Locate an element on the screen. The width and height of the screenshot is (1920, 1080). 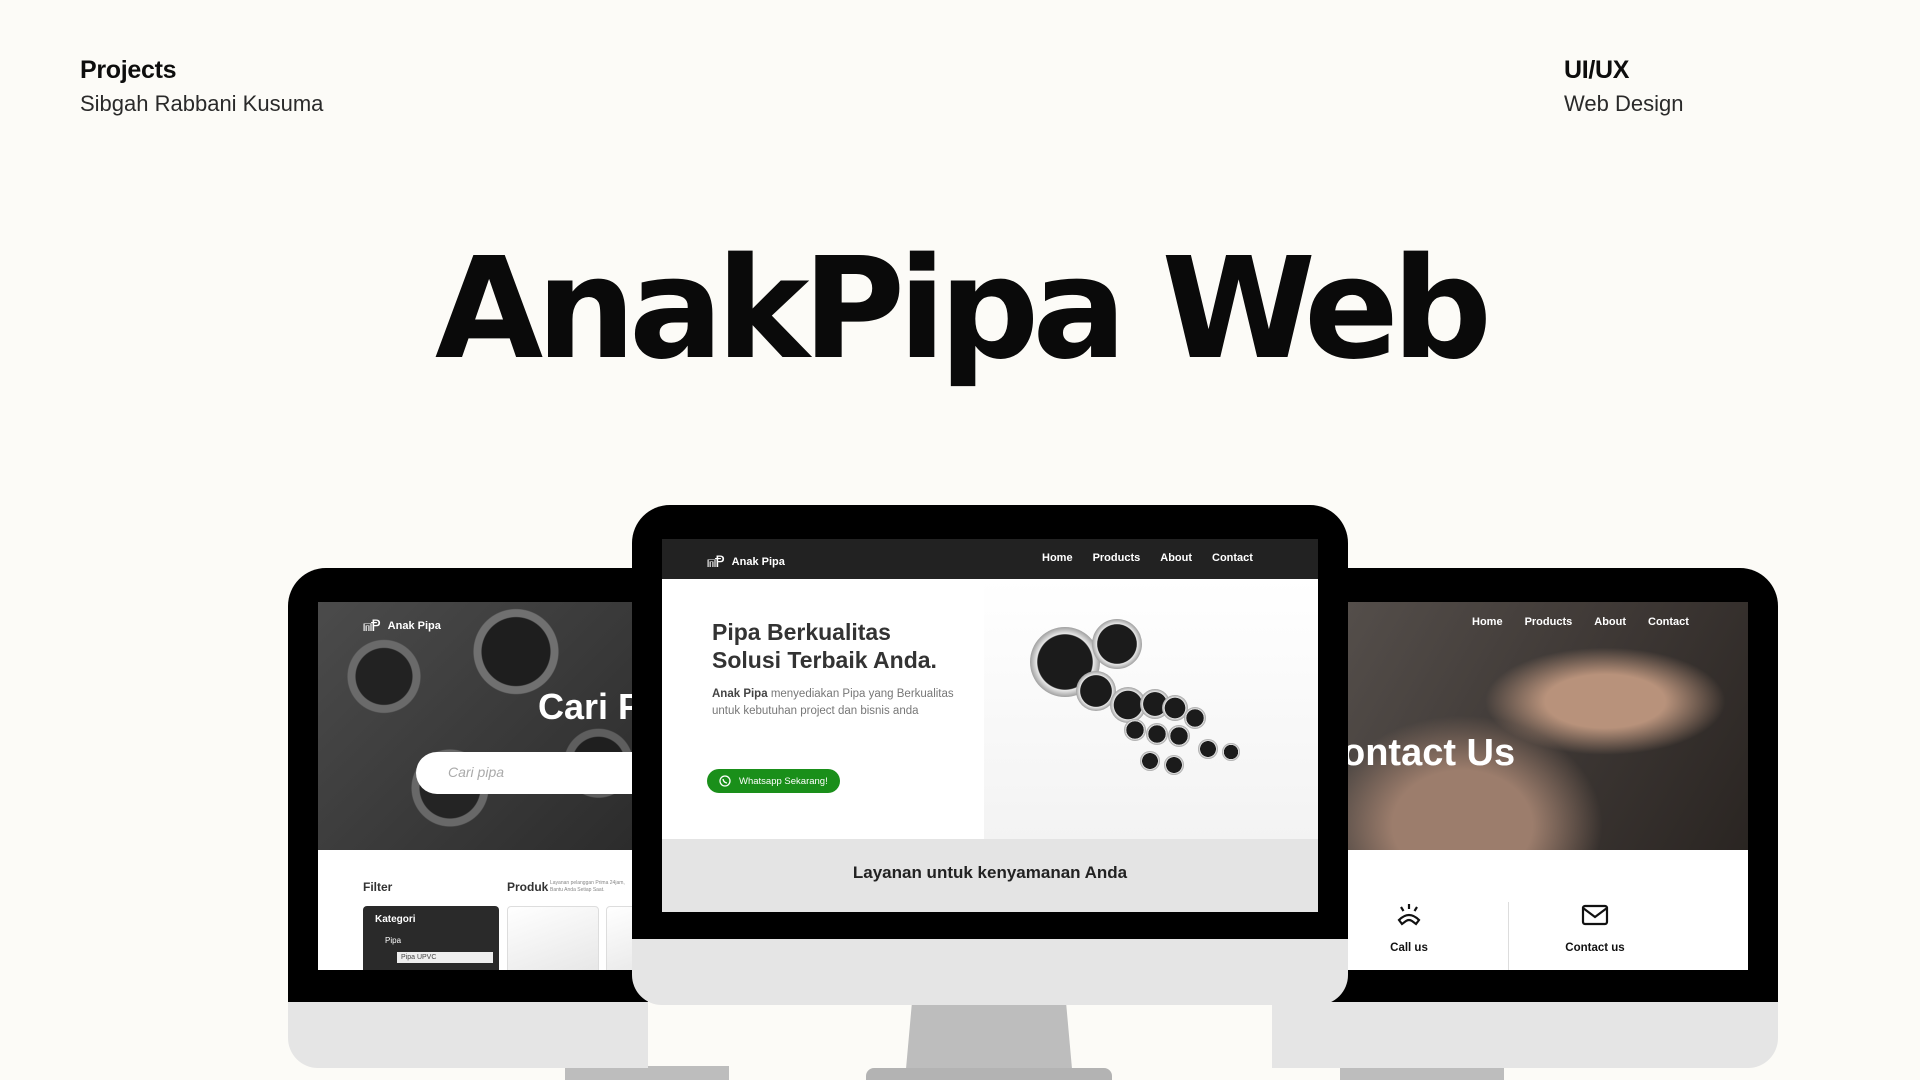
left-brand: ⩎Ᵽ Anak Pipa is located at coordinates (402, 626).